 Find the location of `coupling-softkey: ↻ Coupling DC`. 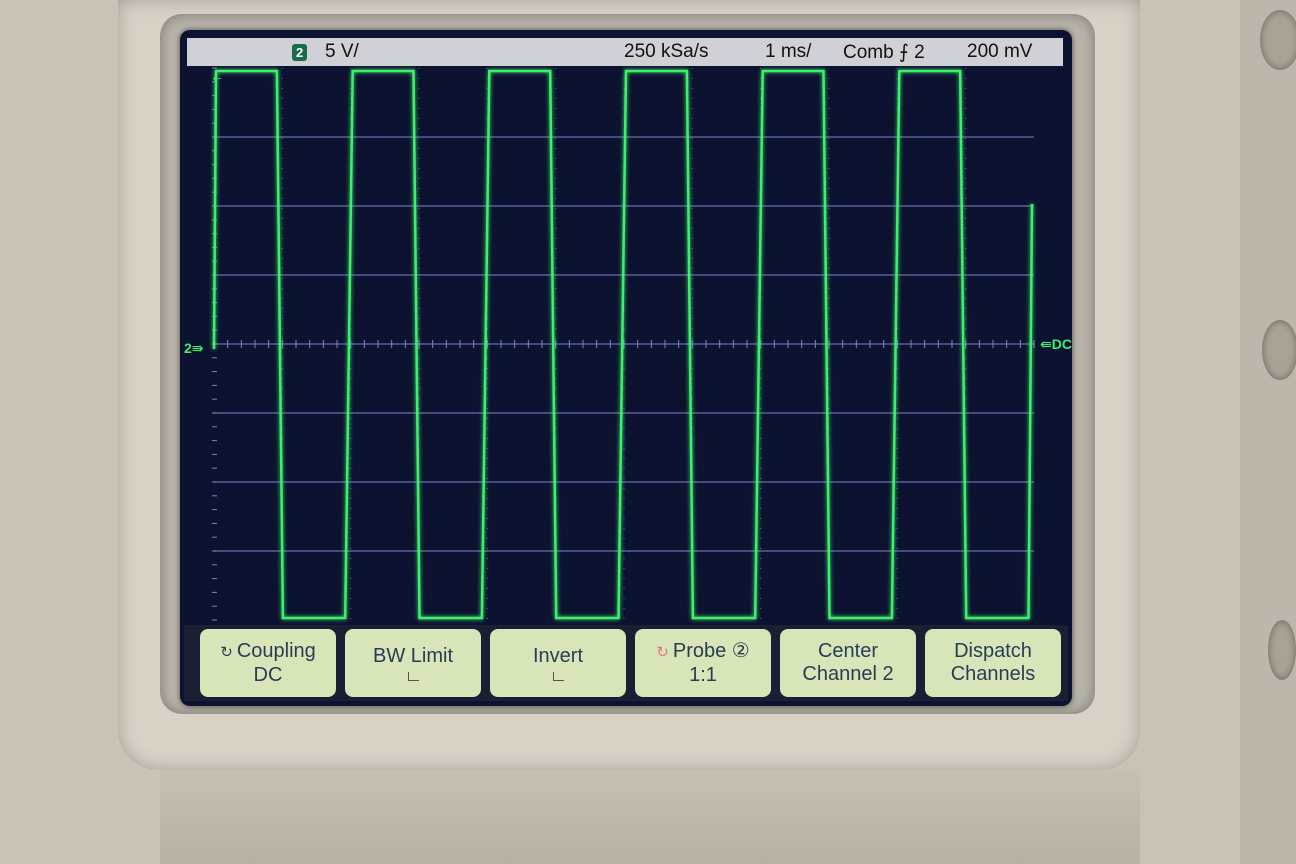

coupling-softkey: ↻ Coupling DC is located at coordinates (268, 663).